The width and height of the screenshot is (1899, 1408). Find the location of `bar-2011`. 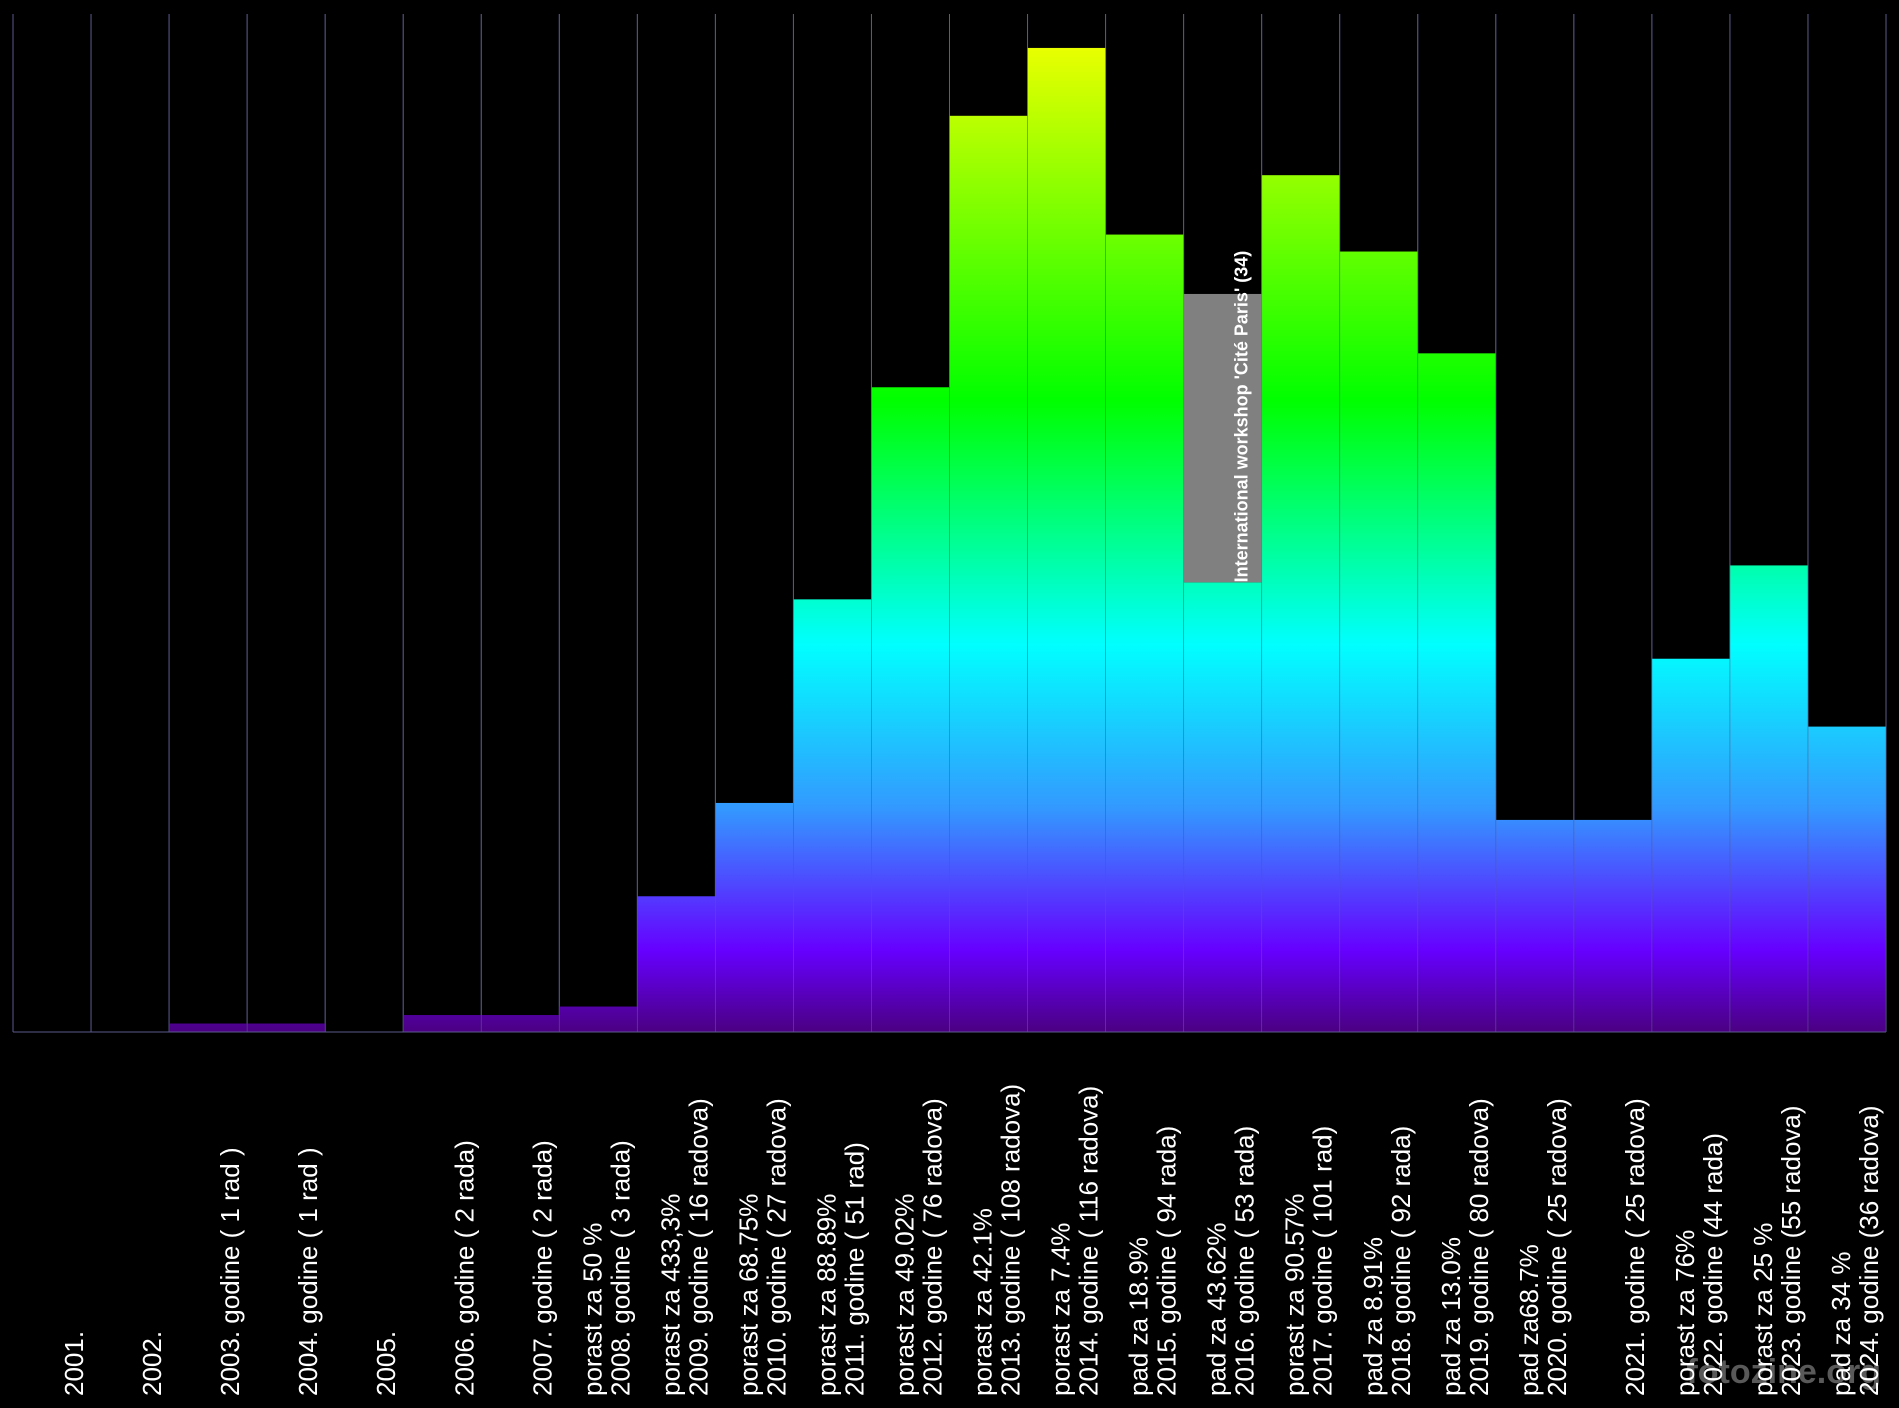

bar-2011 is located at coordinates (832, 815).